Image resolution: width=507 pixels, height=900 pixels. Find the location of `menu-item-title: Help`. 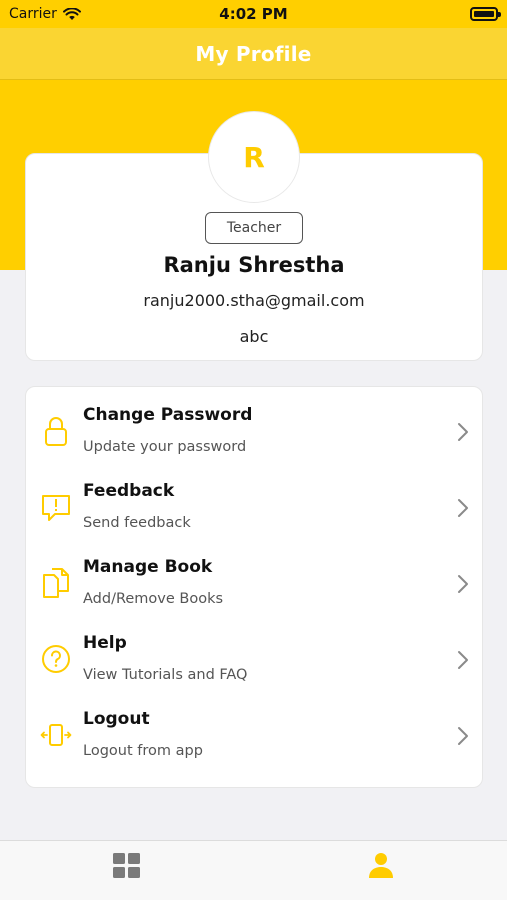

menu-item-title: Help is located at coordinates (105, 643).